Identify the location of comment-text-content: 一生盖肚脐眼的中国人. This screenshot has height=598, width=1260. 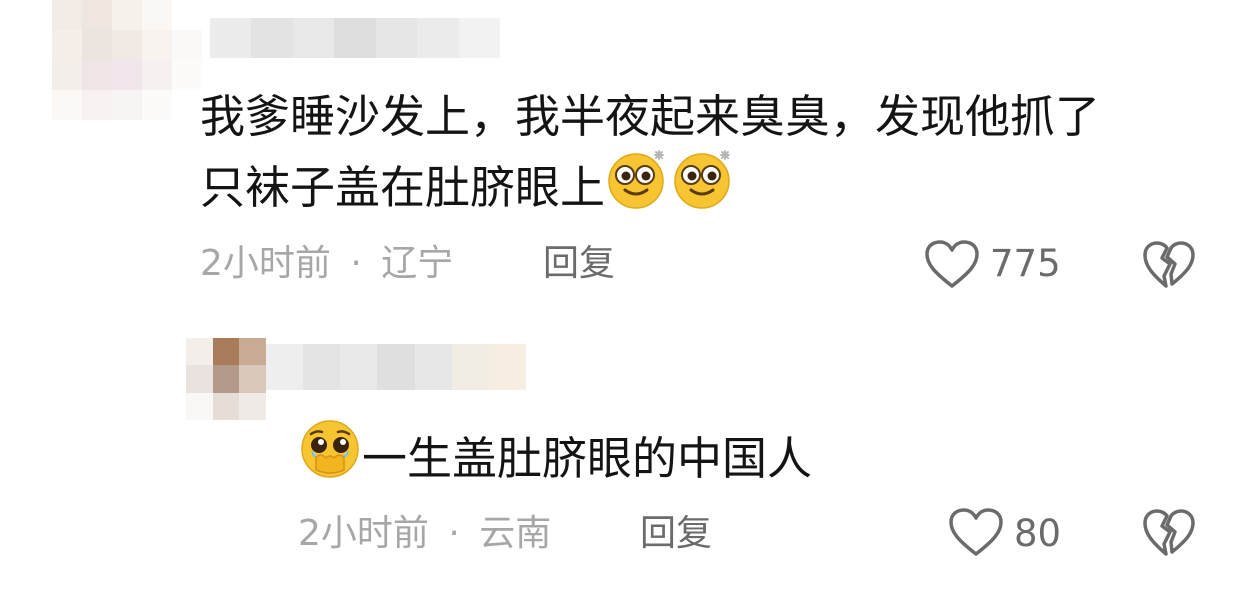
(587, 458).